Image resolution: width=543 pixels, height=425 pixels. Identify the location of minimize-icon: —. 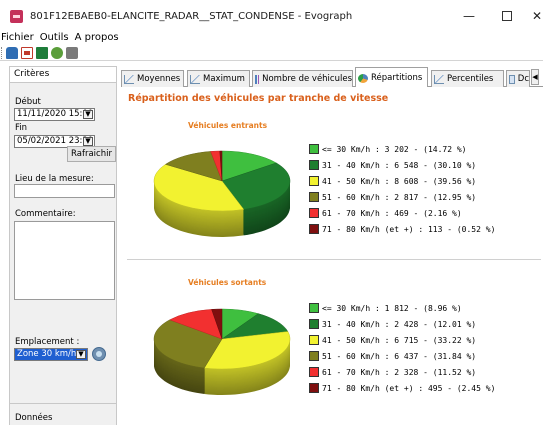
(469, 16).